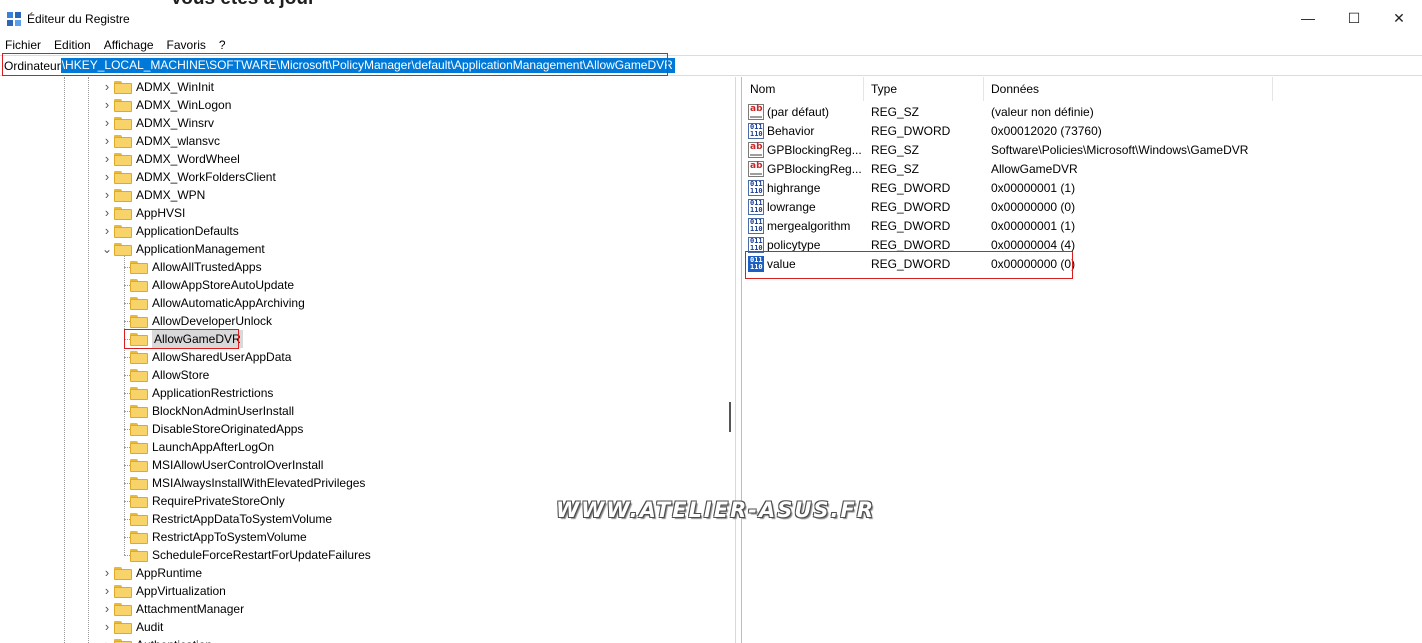 The image size is (1422, 643). Describe the element at coordinates (181, 339) in the screenshot. I see `tree-selection-highlight-box` at that location.